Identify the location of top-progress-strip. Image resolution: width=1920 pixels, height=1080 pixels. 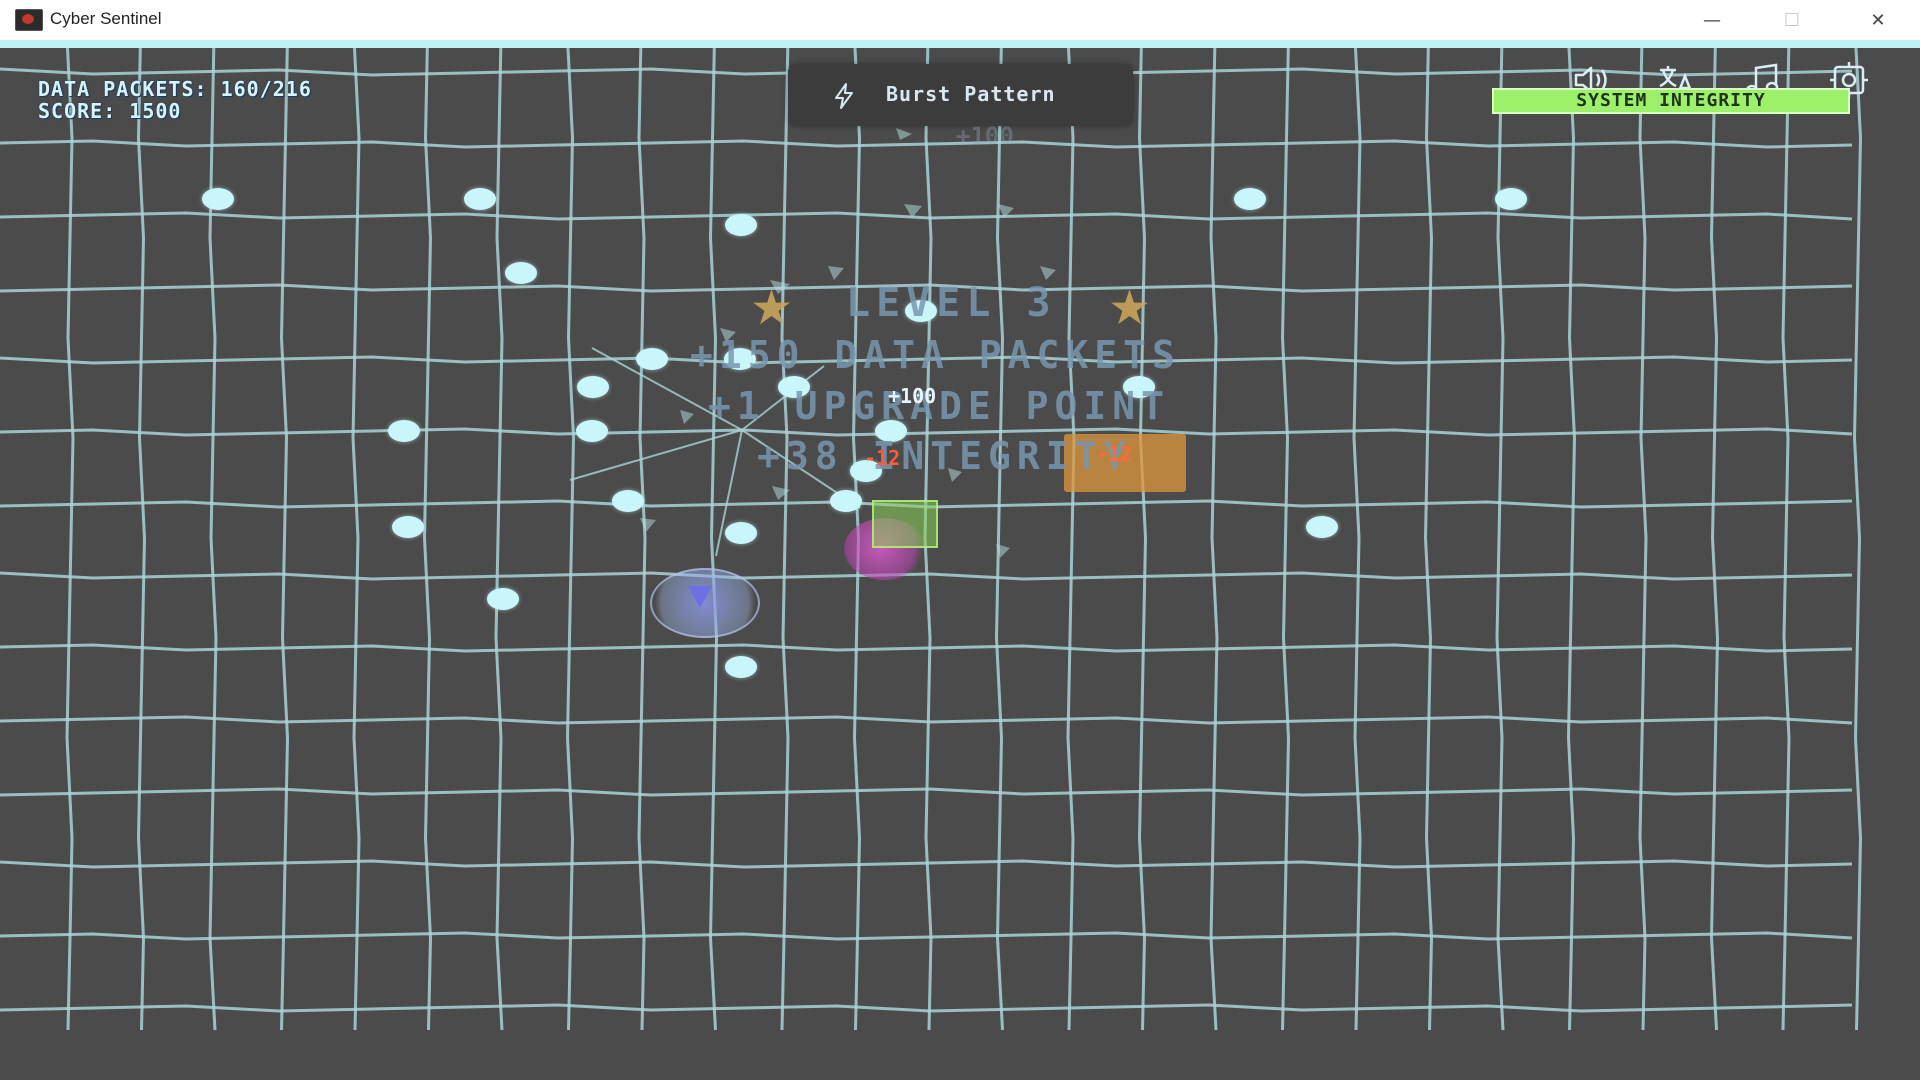
(960, 44).